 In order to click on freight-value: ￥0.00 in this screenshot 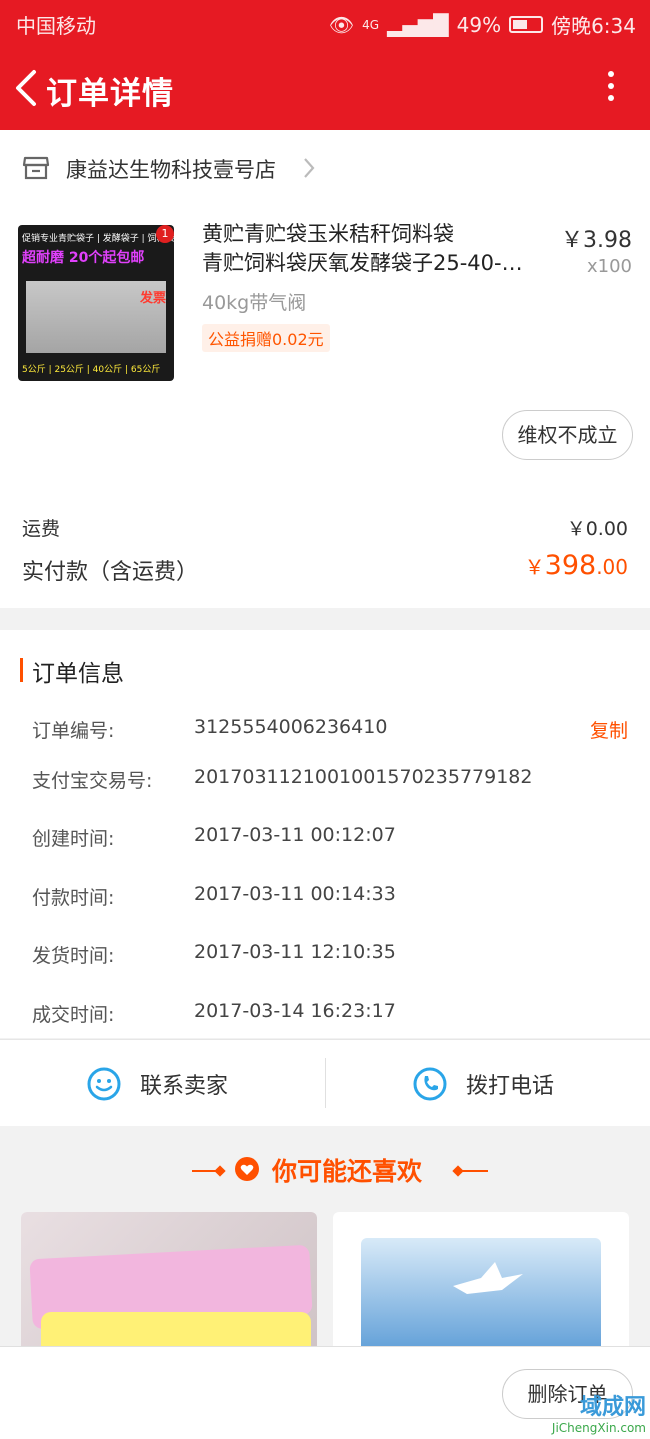, I will do `click(597, 529)`.